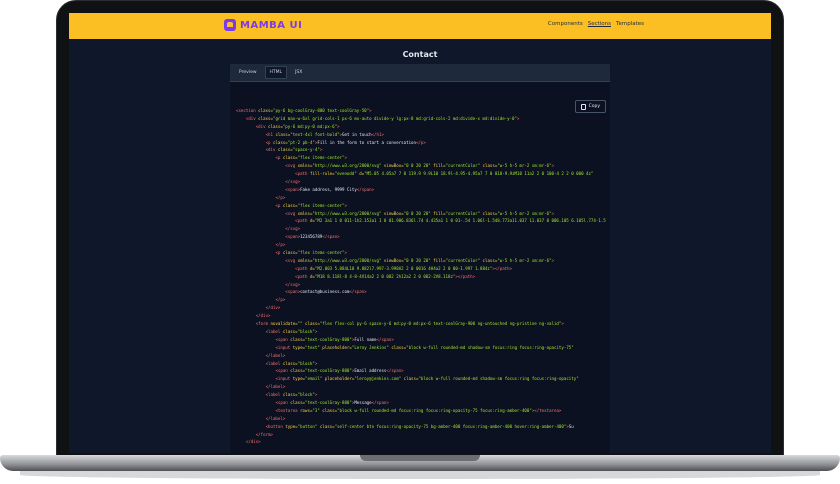 The height and width of the screenshot is (484, 840). What do you see at coordinates (421, 150) in the screenshot?
I see `code-line: <div class="space-y-4">` at bounding box center [421, 150].